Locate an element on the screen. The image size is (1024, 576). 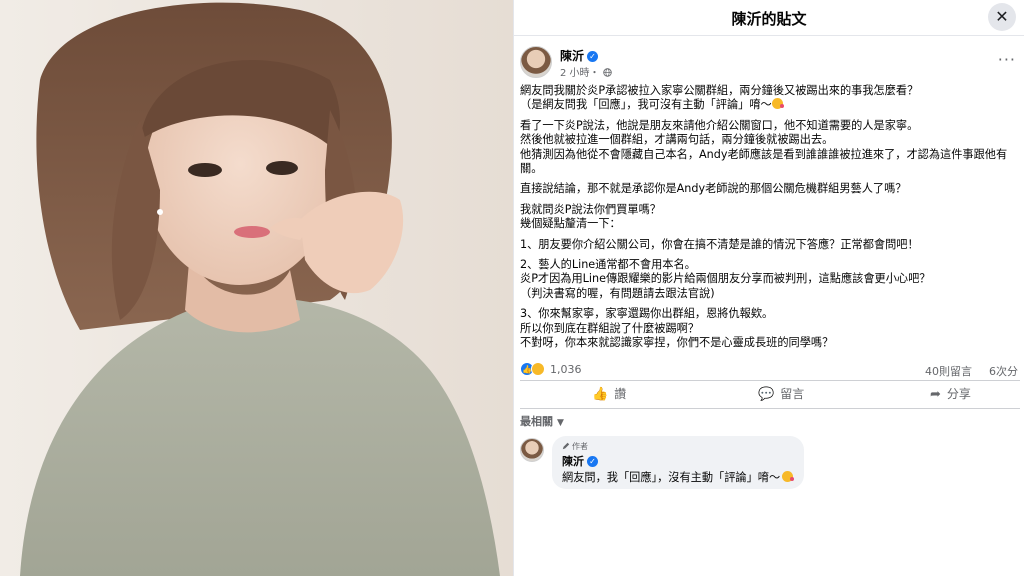
like-label: 讚 is located at coordinates (620, 394).